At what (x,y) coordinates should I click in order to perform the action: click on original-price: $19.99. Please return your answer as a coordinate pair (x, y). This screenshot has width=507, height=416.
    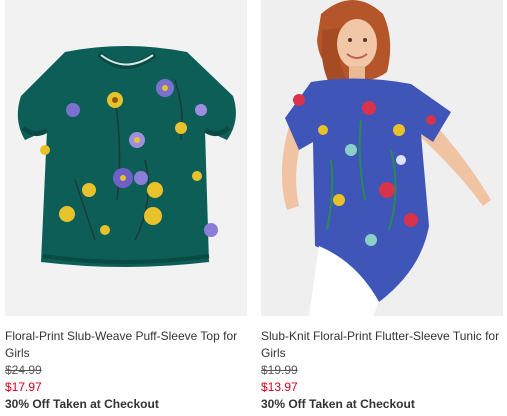
    Looking at the image, I should click on (279, 370).